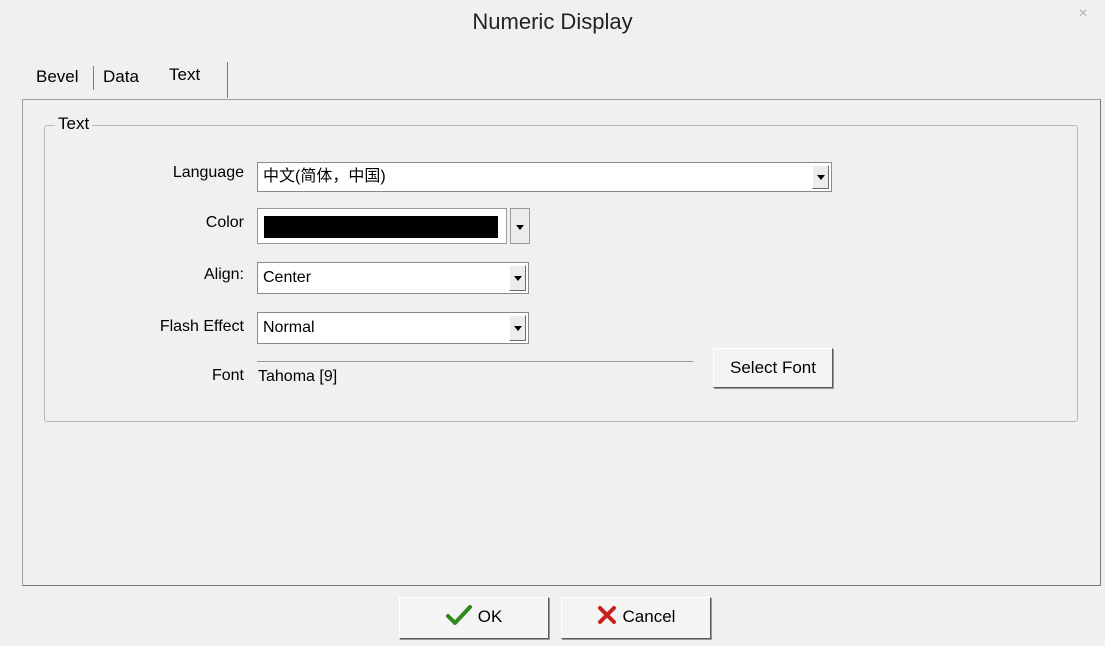 This screenshot has width=1105, height=646. What do you see at coordinates (490, 616) in the screenshot?
I see `ok-label: OK` at bounding box center [490, 616].